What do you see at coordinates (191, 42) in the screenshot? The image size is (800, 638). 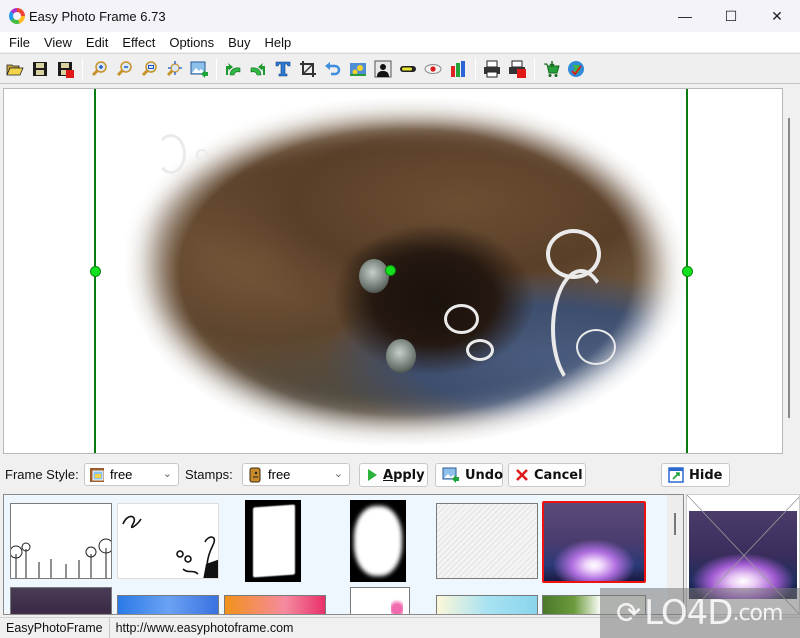 I see `menu-options: Options` at bounding box center [191, 42].